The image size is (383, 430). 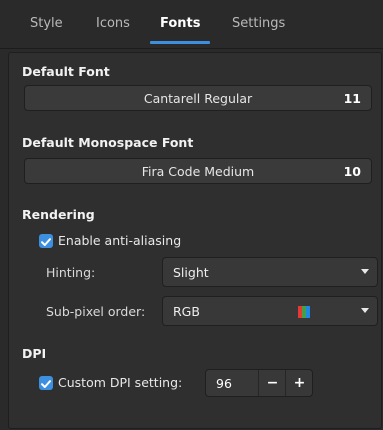 What do you see at coordinates (258, 23) in the screenshot?
I see `tab-settings: Settings` at bounding box center [258, 23].